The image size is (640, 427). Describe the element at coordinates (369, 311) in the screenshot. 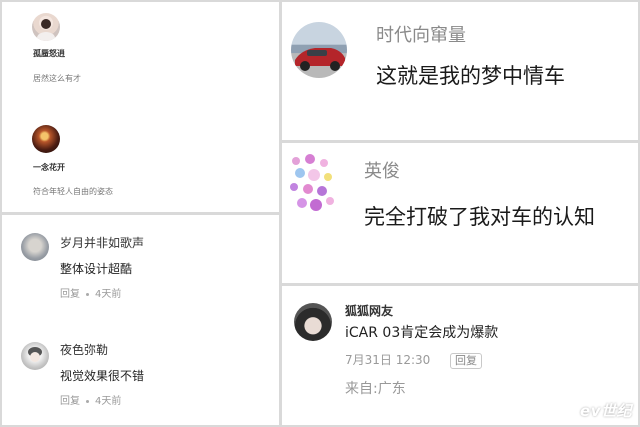

I see `comment-username: 狐狐网友` at that location.